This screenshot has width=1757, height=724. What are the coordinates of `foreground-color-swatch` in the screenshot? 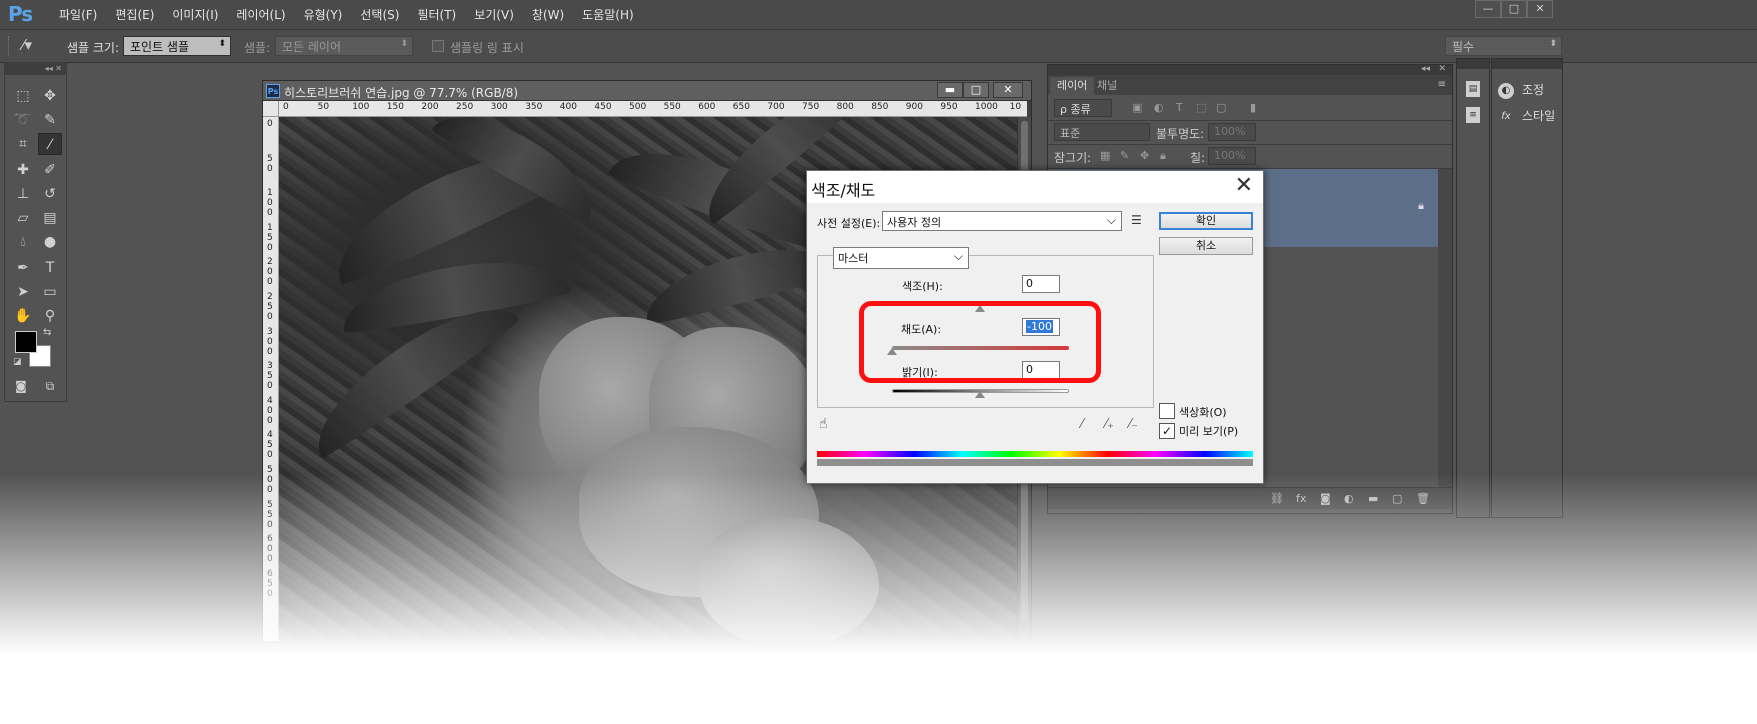 It's located at (26, 342).